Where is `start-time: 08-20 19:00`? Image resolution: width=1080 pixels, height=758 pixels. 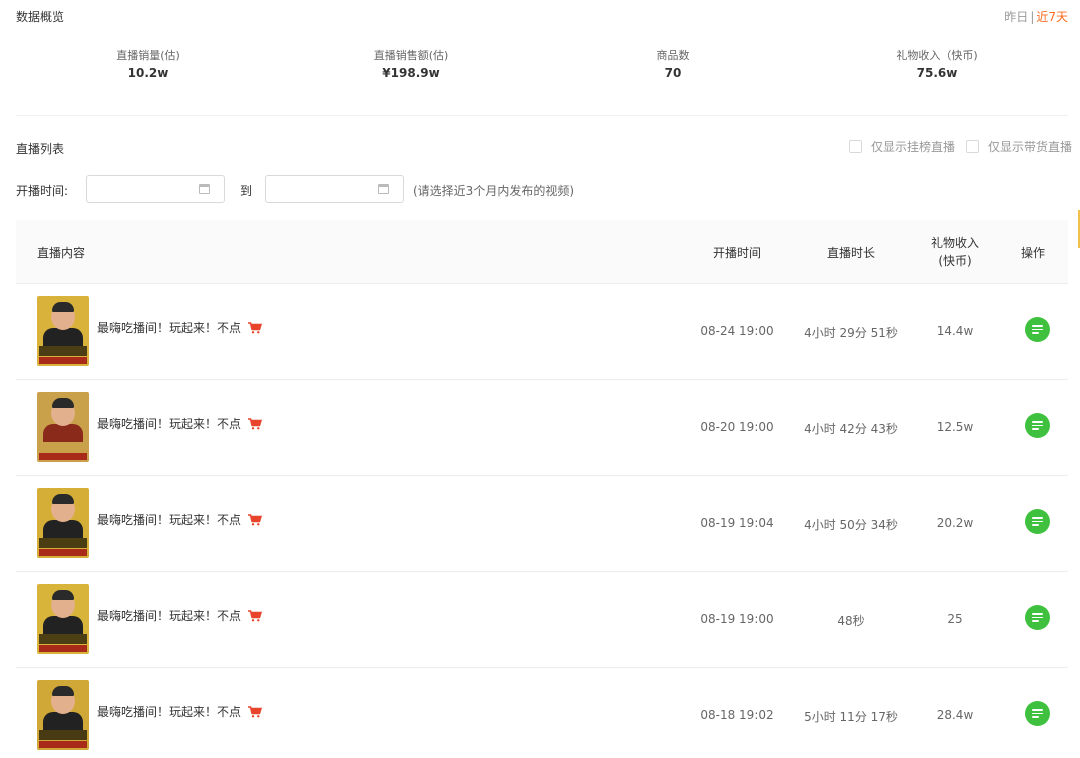
start-time: 08-20 19:00 is located at coordinates (737, 427).